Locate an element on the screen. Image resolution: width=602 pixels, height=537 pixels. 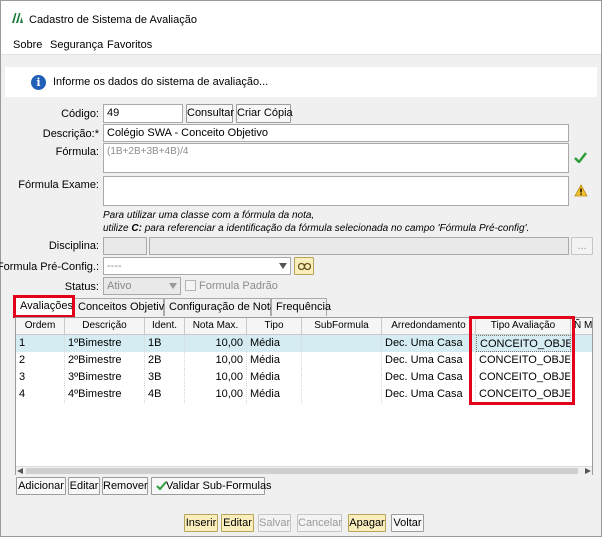
editar-row-button: Editar is located at coordinates (84, 486).